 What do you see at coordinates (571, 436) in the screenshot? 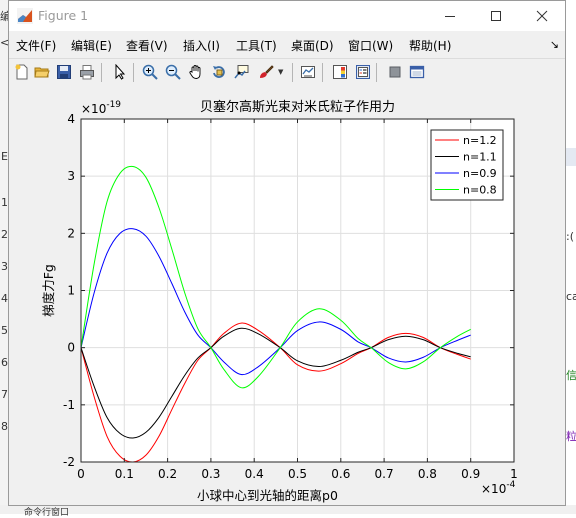
I see `background-text: 粒` at bounding box center [571, 436].